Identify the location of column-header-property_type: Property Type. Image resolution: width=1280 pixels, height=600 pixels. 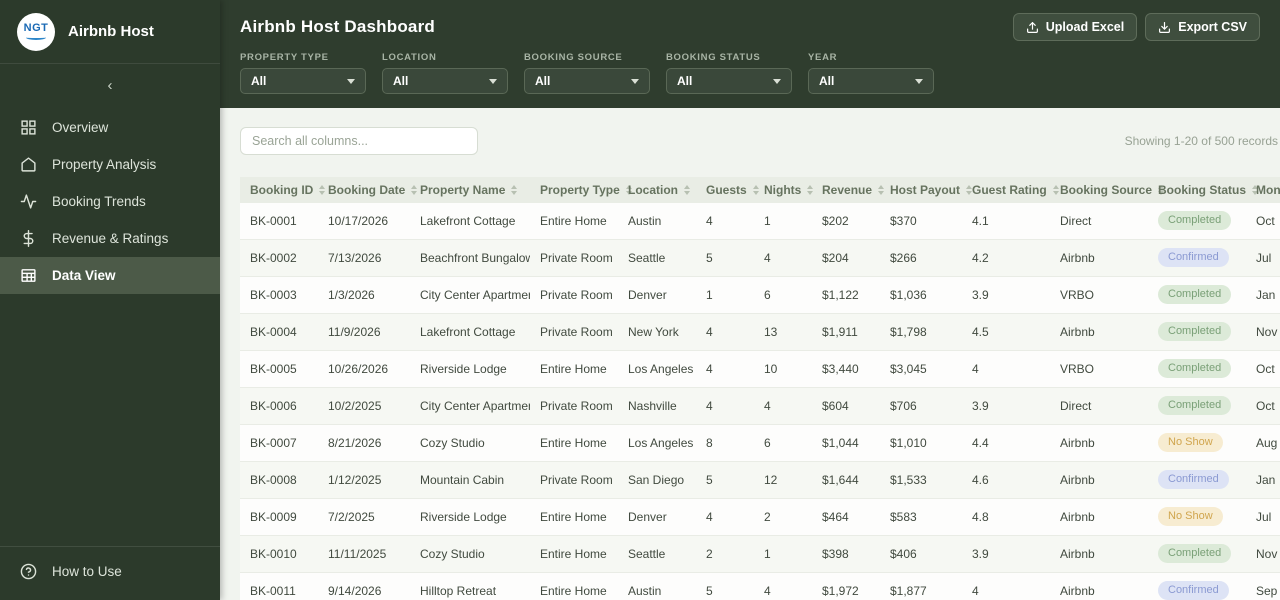
(581, 190).